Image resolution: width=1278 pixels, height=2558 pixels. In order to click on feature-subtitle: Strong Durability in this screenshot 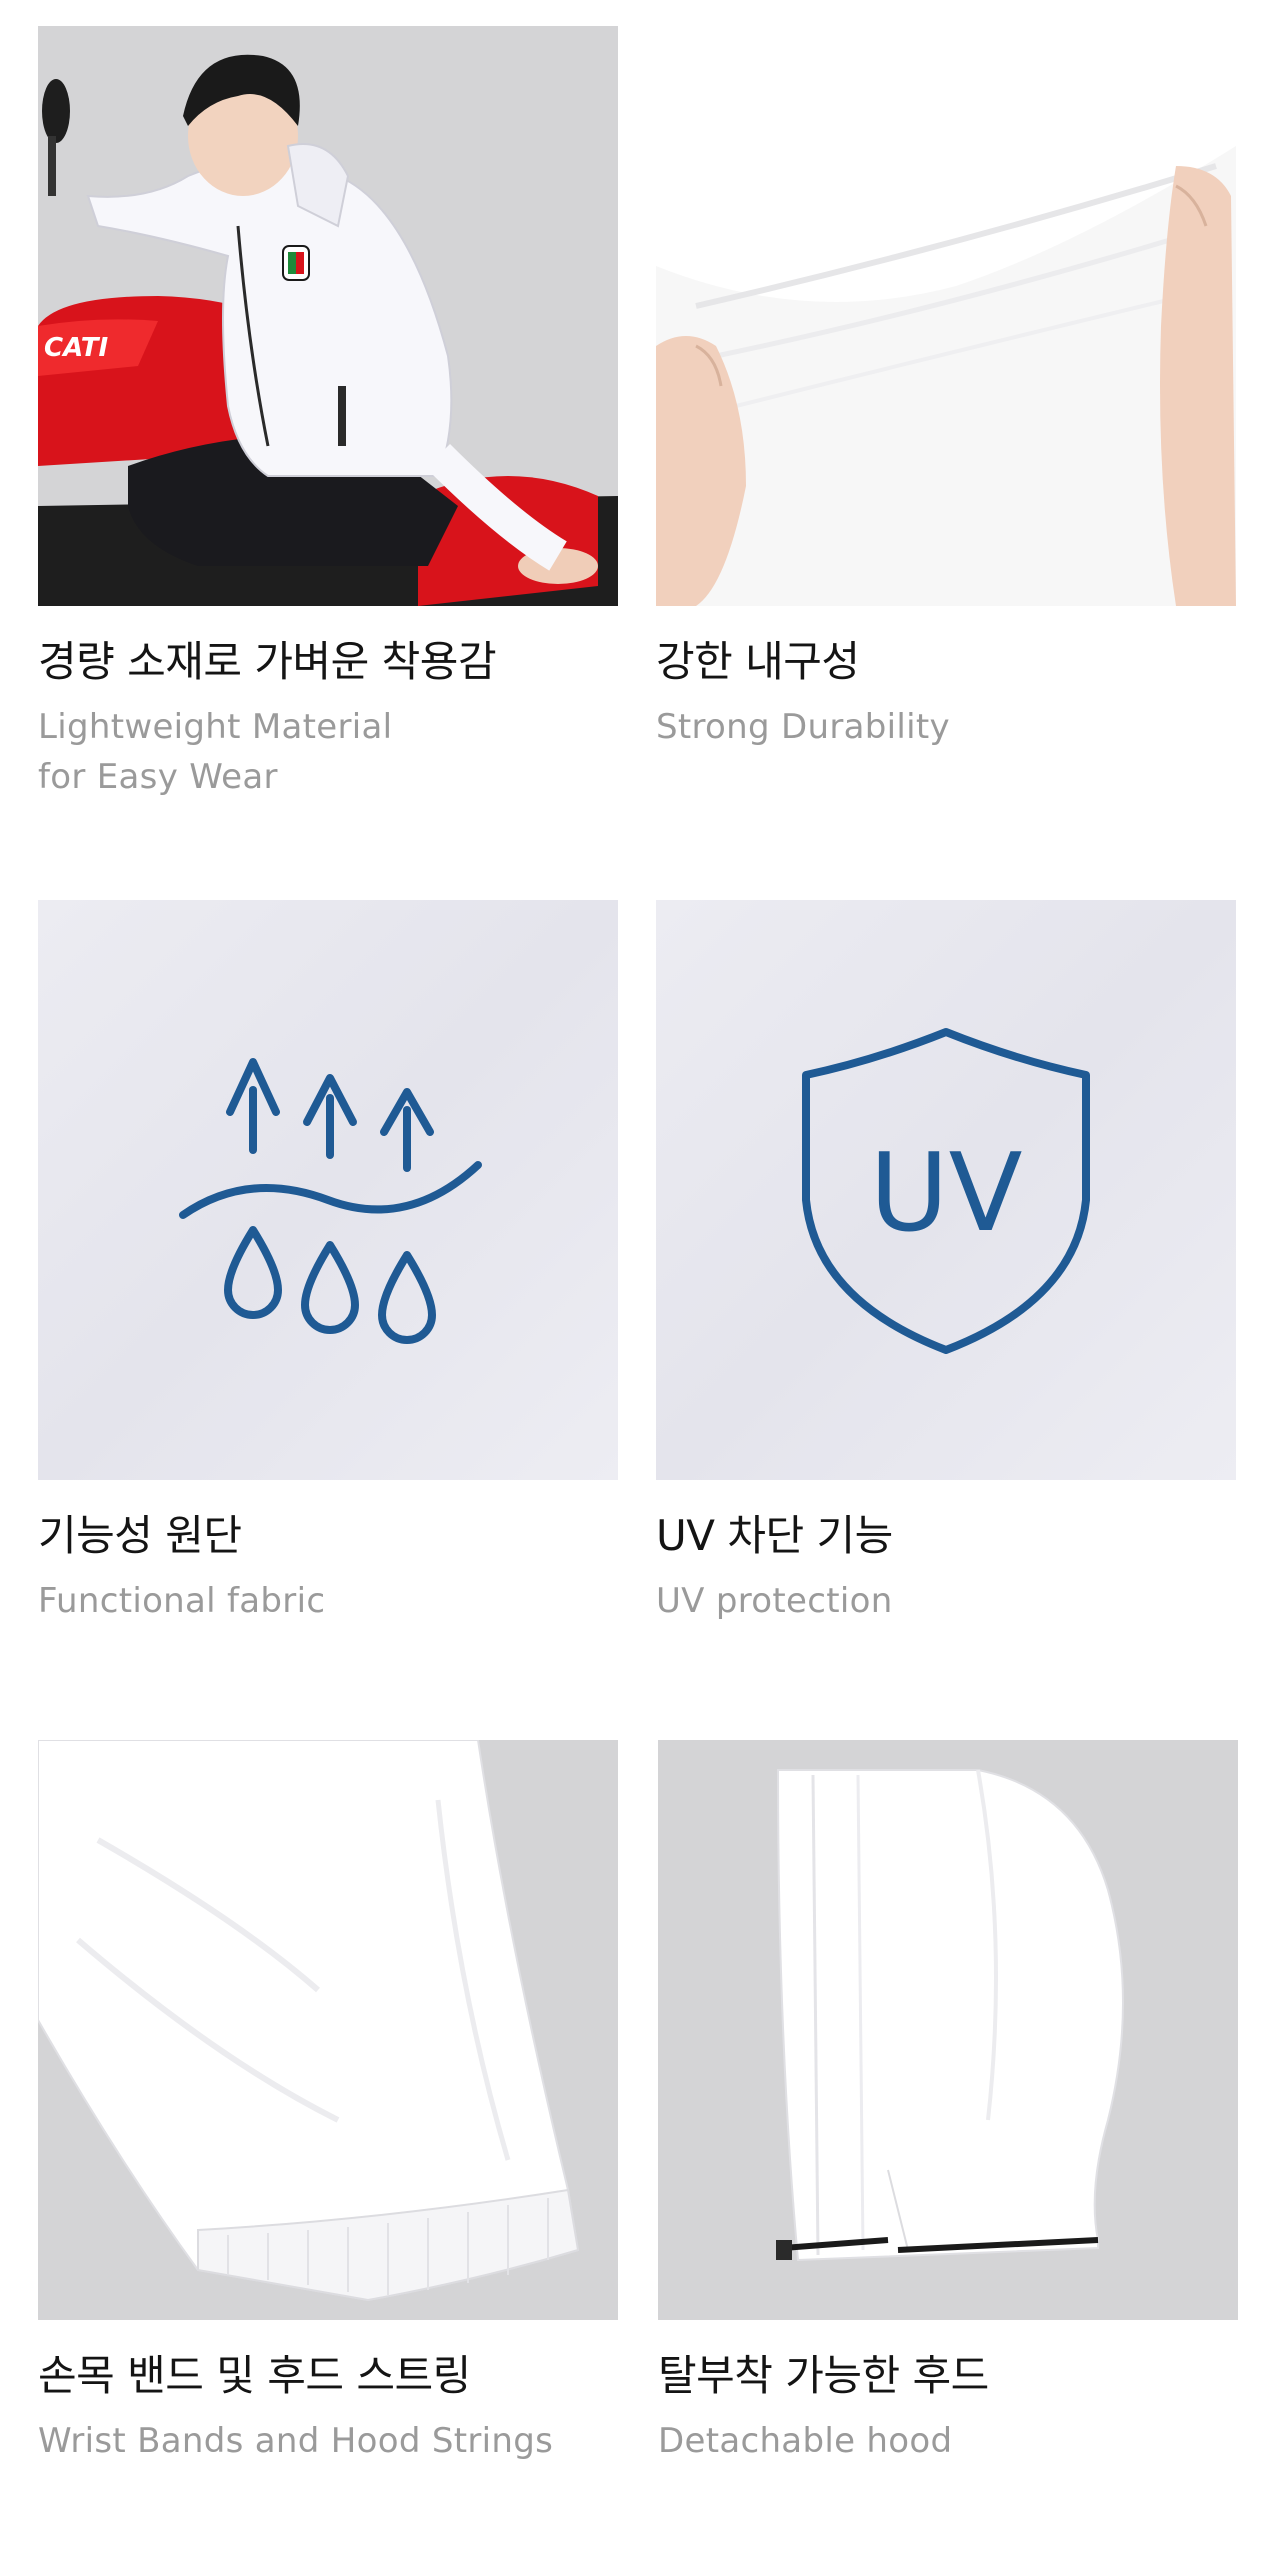, I will do `click(803, 727)`.